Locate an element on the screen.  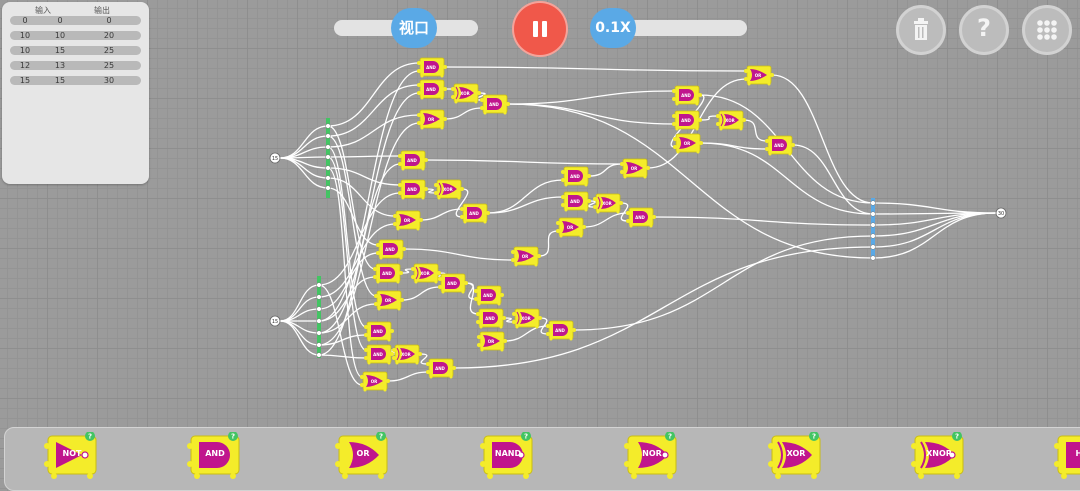
input-node-a: 15 is located at coordinates (275, 158).